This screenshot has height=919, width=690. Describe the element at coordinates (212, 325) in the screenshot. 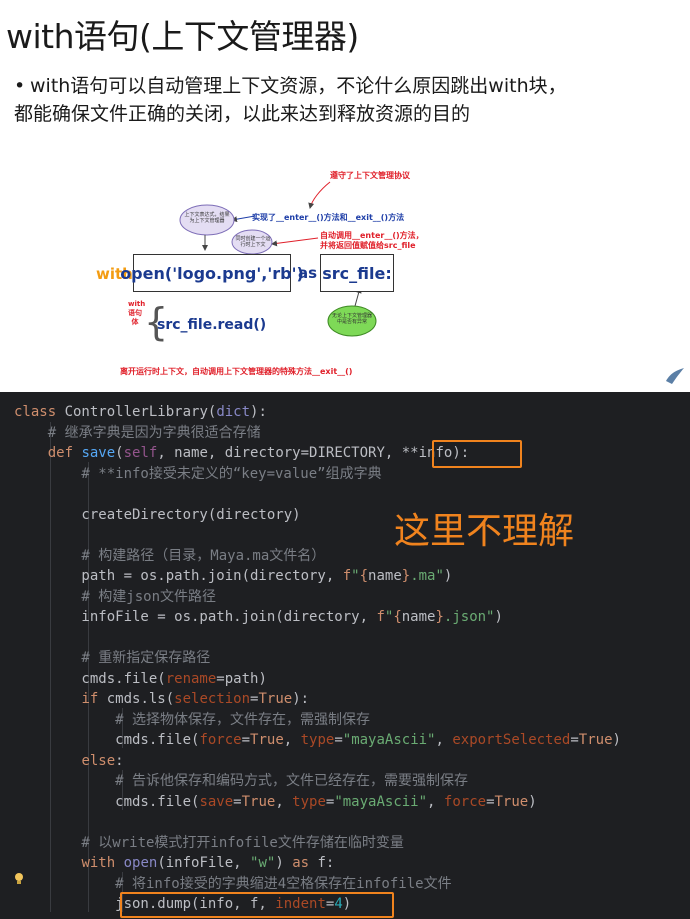

I see `with-body-code: src_file.read()` at that location.